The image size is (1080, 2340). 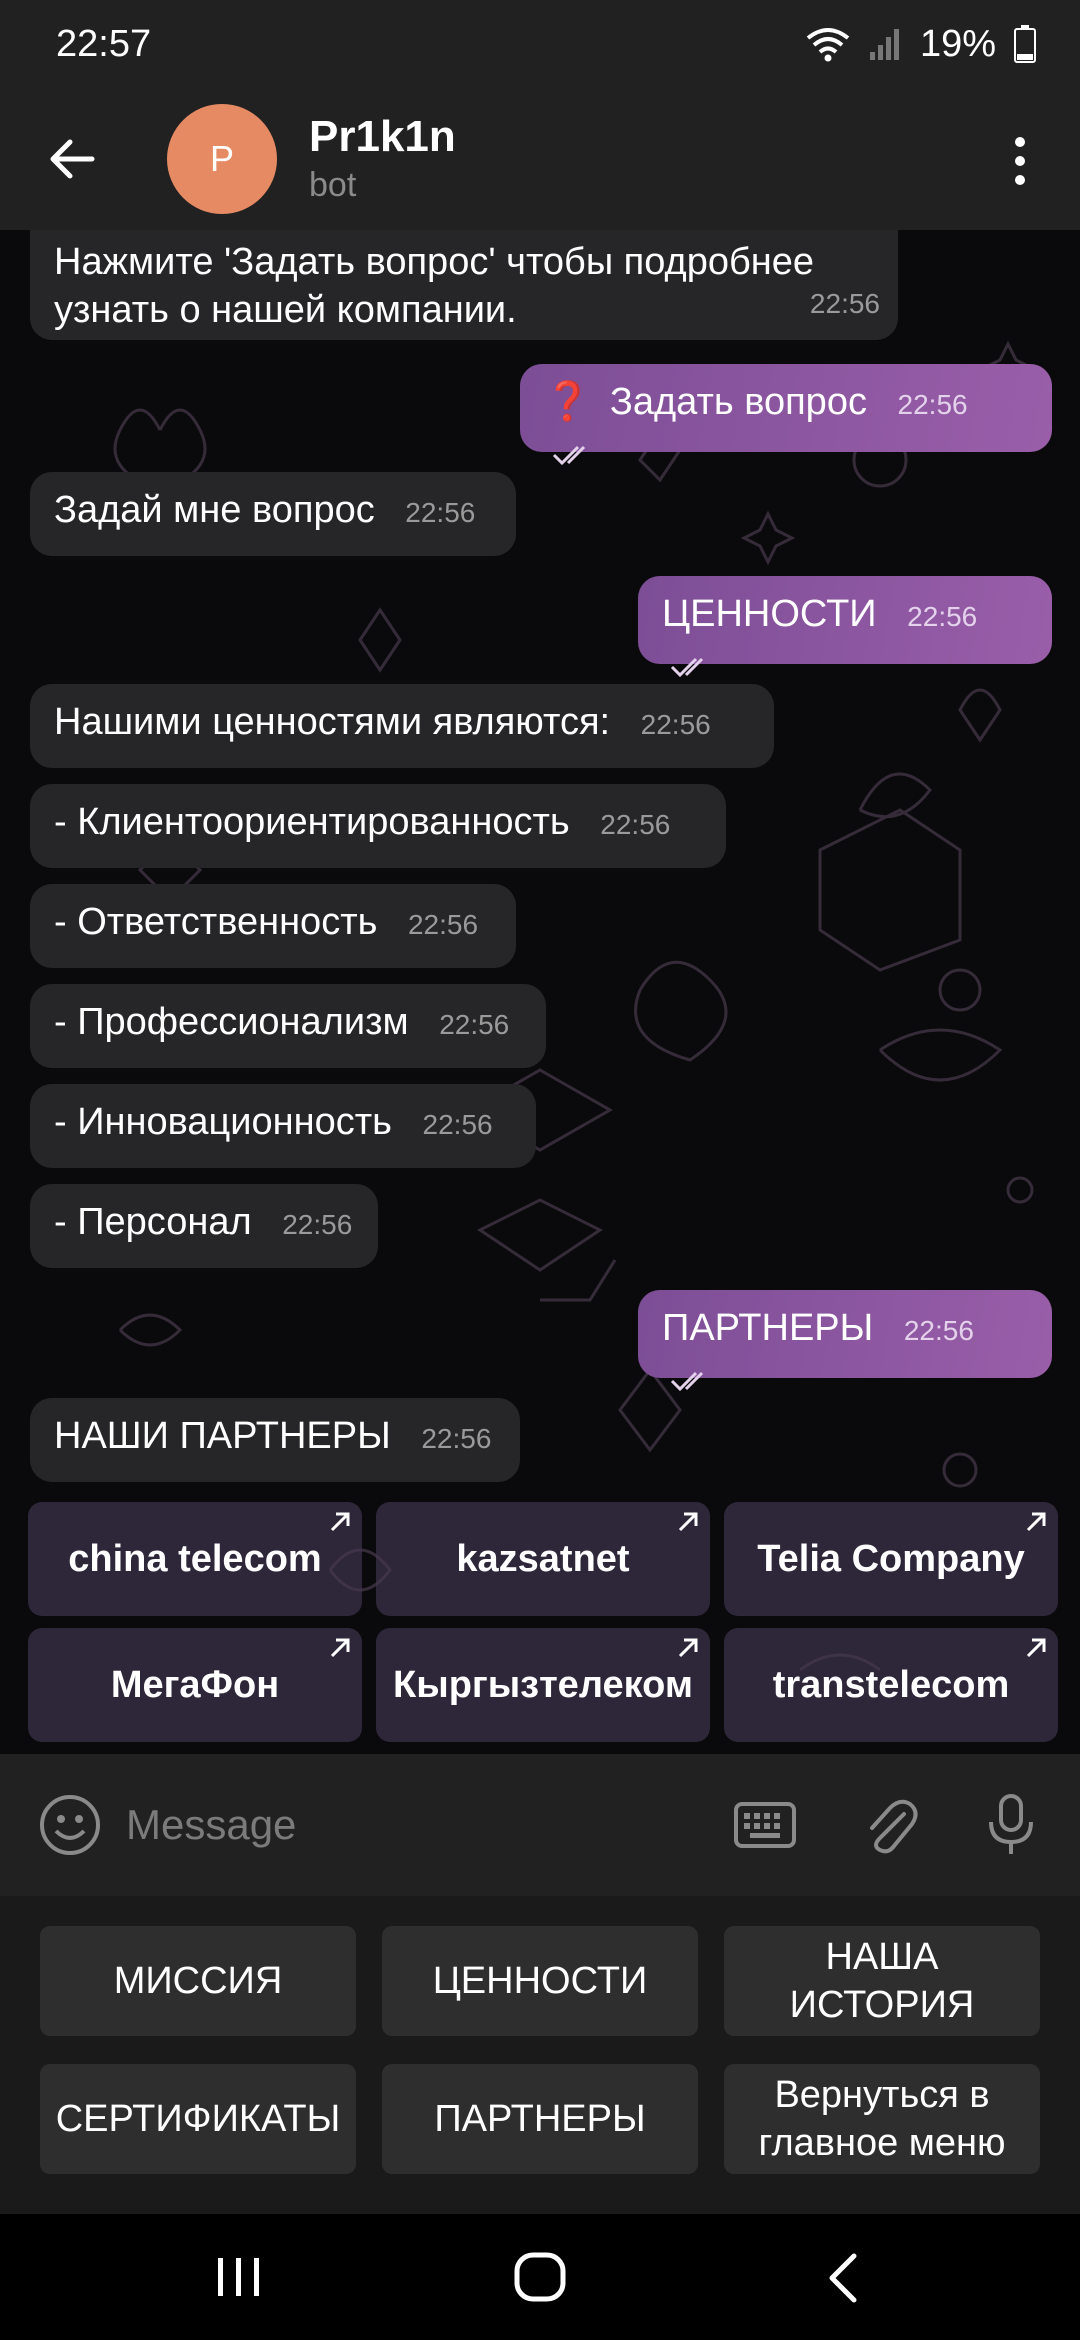 I want to click on button-label: china telecom, so click(x=195, y=1558).